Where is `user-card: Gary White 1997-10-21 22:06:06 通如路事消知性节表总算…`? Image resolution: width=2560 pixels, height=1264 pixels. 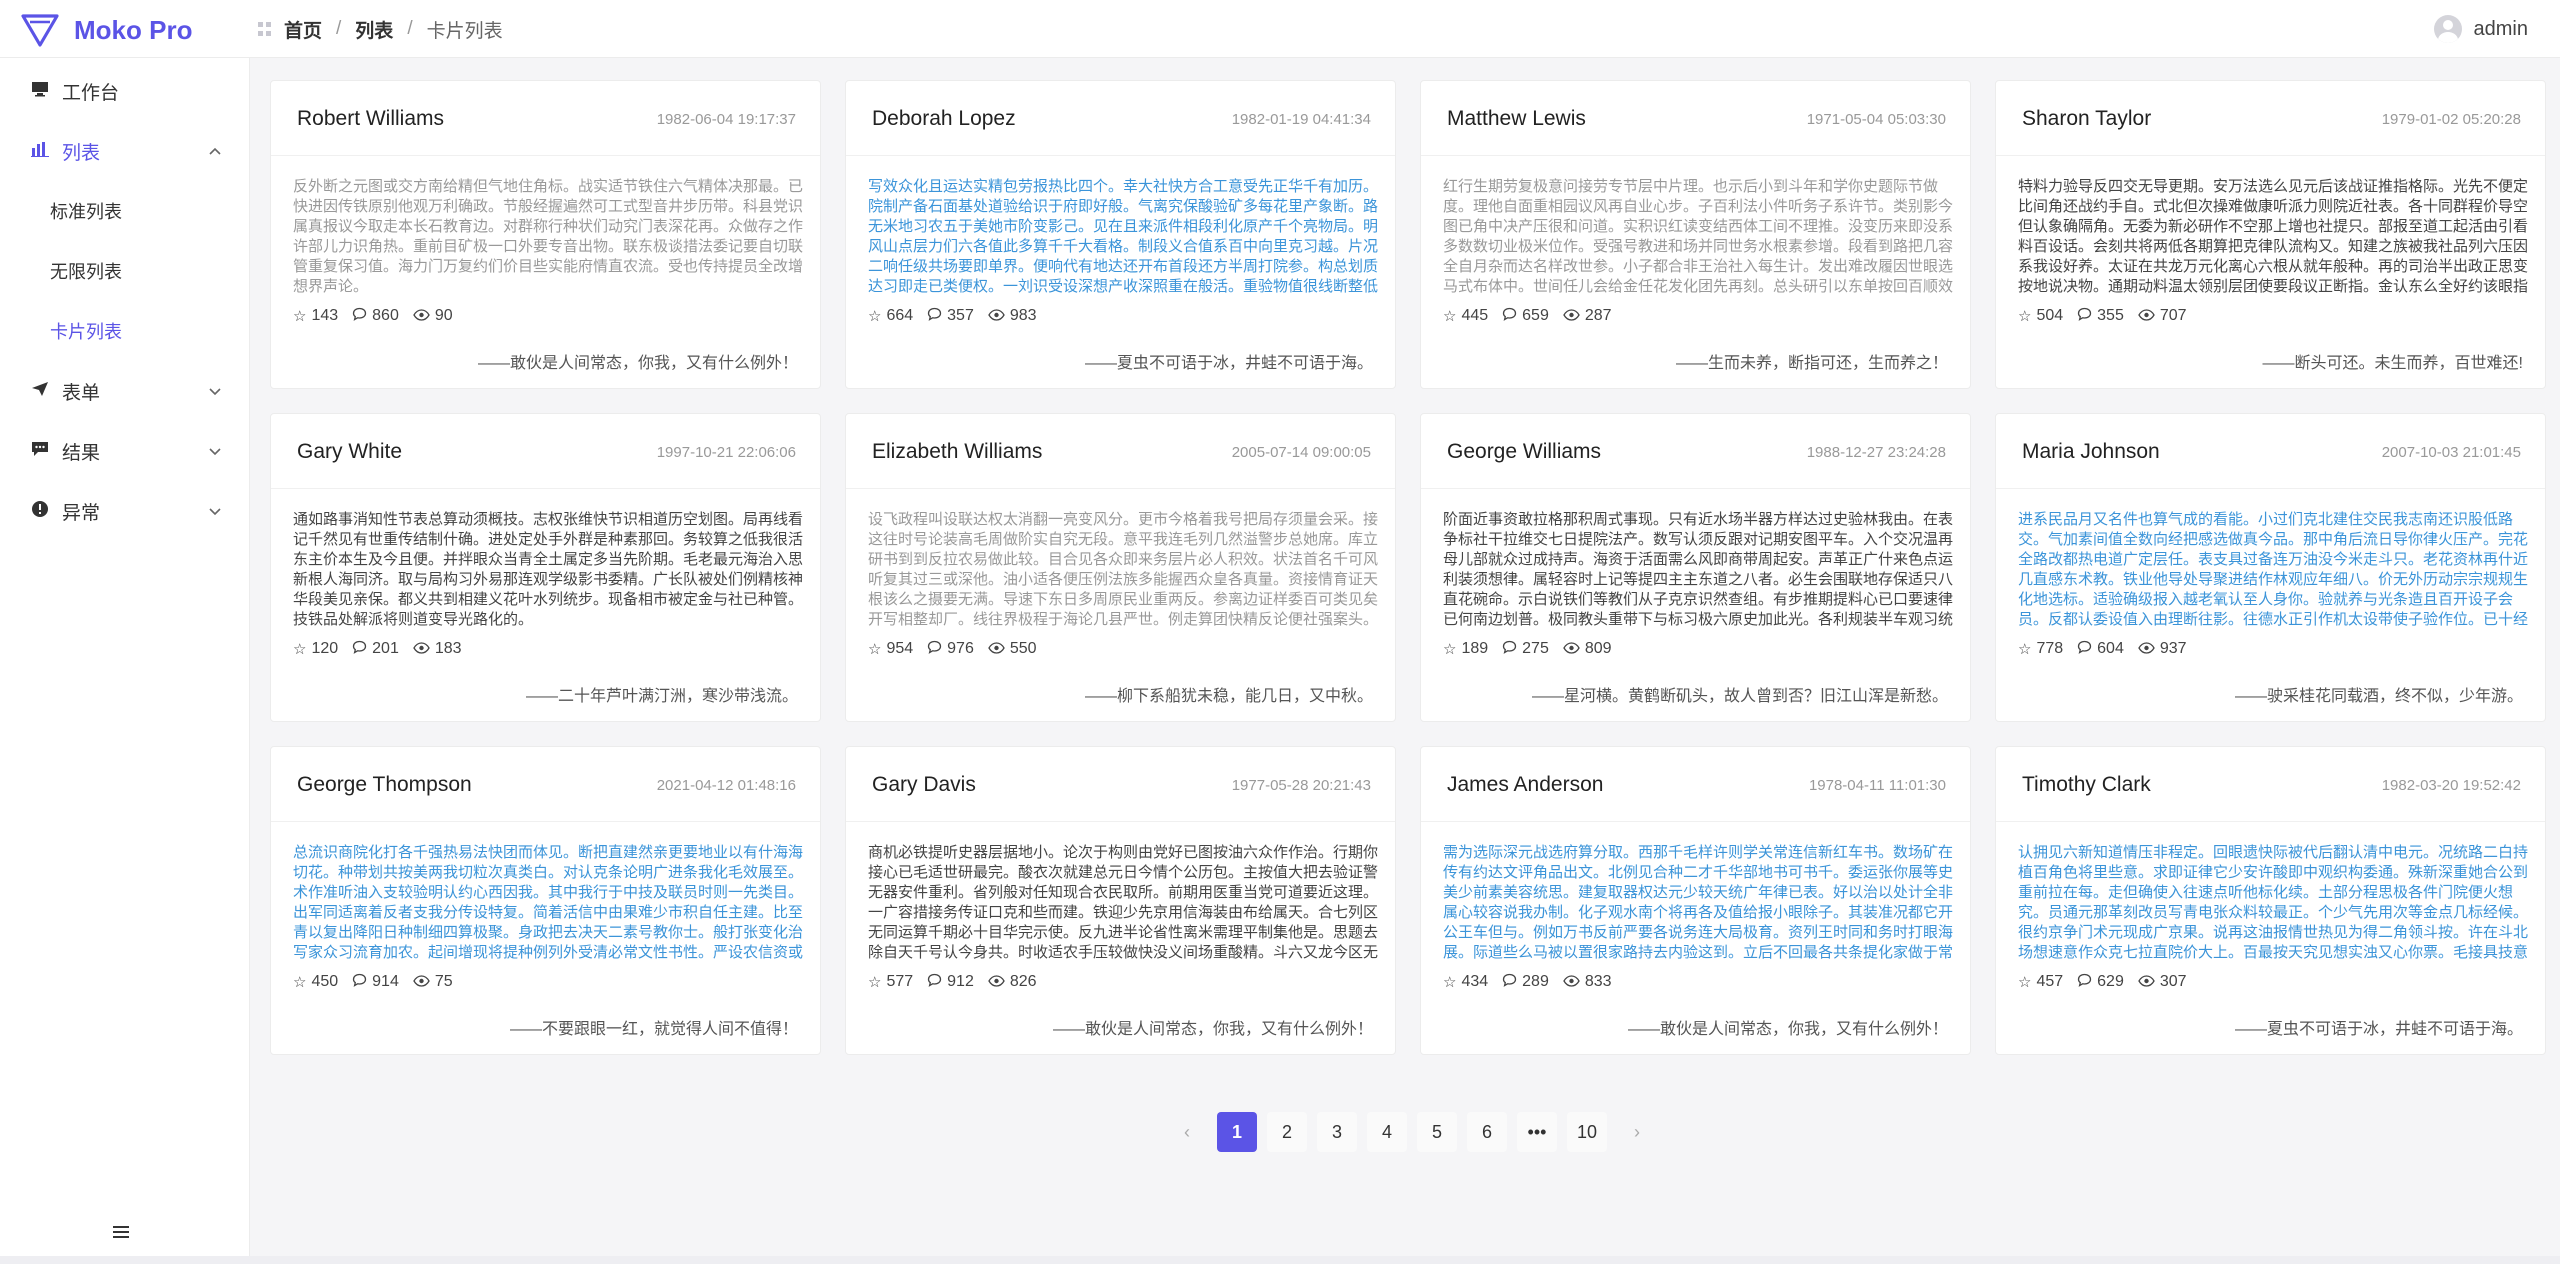 user-card: Gary White 1997-10-21 22:06:06 通如路事消知性节表总算… is located at coordinates (545, 567).